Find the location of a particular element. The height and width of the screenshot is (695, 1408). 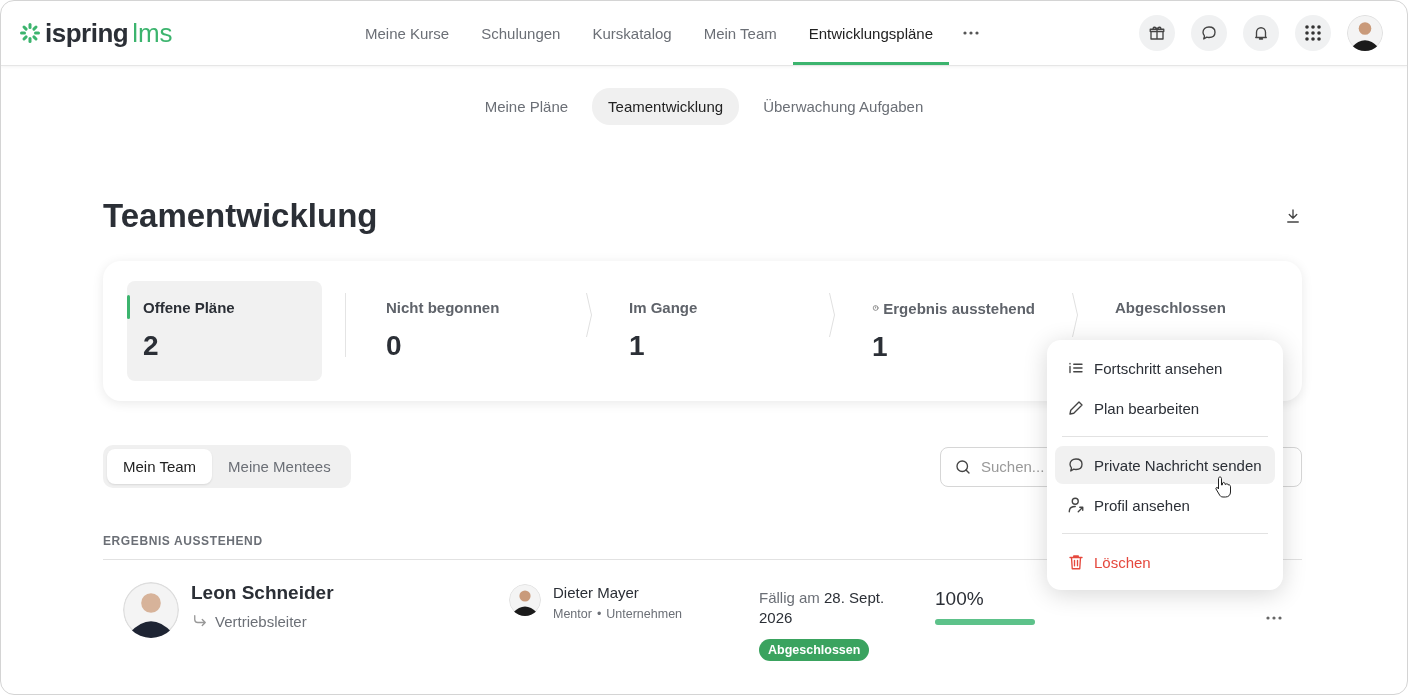

due-date: Fällig am 28. Sept. 2026 is located at coordinates (822, 608).